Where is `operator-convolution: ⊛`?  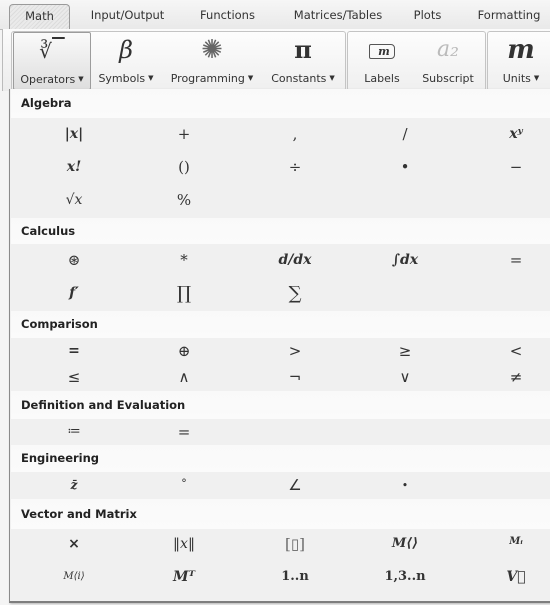 operator-convolution: ⊛ is located at coordinates (74, 260).